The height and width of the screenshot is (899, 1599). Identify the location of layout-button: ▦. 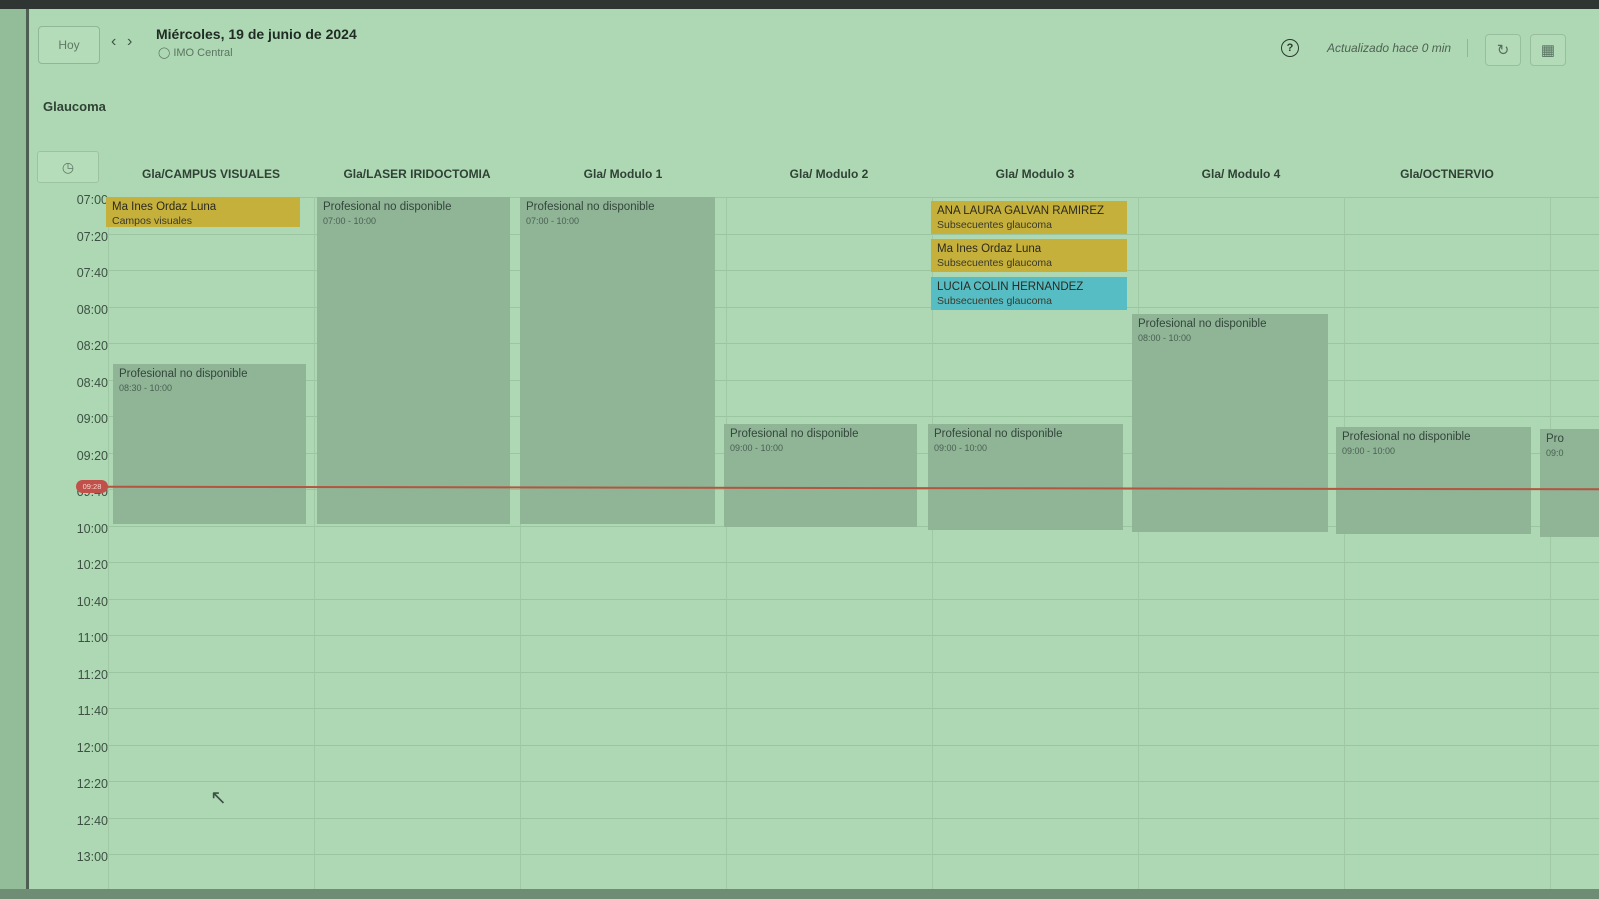
(1548, 50).